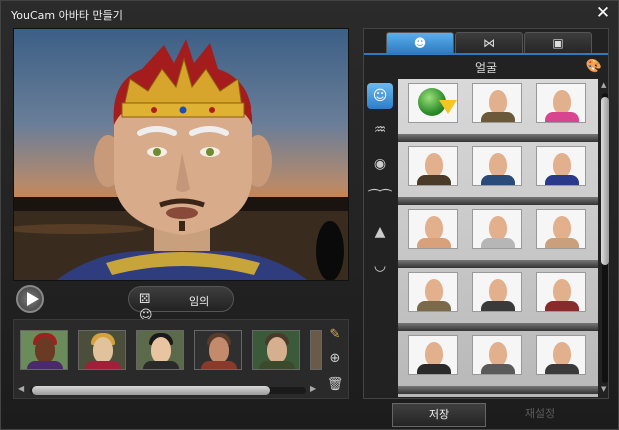 This screenshot has width=619, height=430. I want to click on edit-avatar-icon: ✎, so click(335, 335).